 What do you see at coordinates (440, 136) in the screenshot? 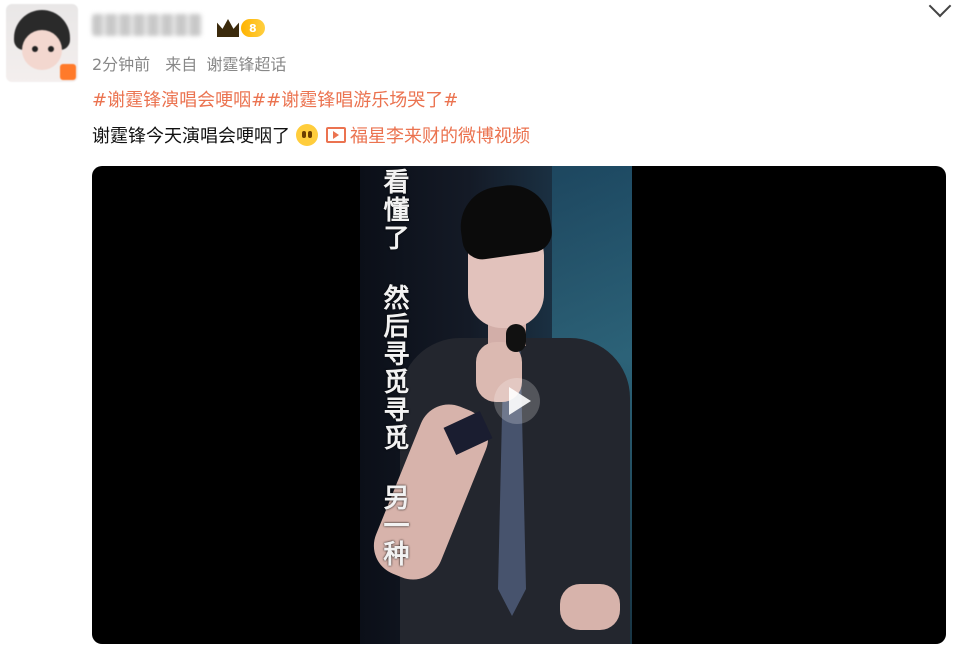
I see `video-link-label: 福星李来财的微博视频` at bounding box center [440, 136].